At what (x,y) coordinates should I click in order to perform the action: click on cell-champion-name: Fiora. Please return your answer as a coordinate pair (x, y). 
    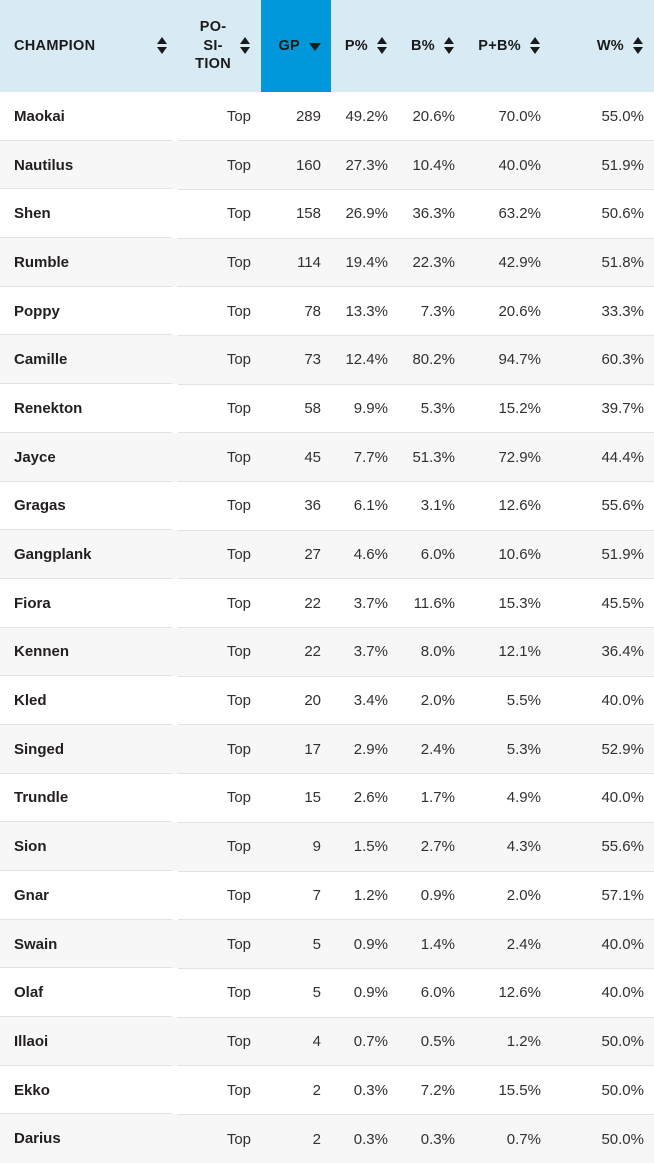
    Looking at the image, I should click on (89, 602).